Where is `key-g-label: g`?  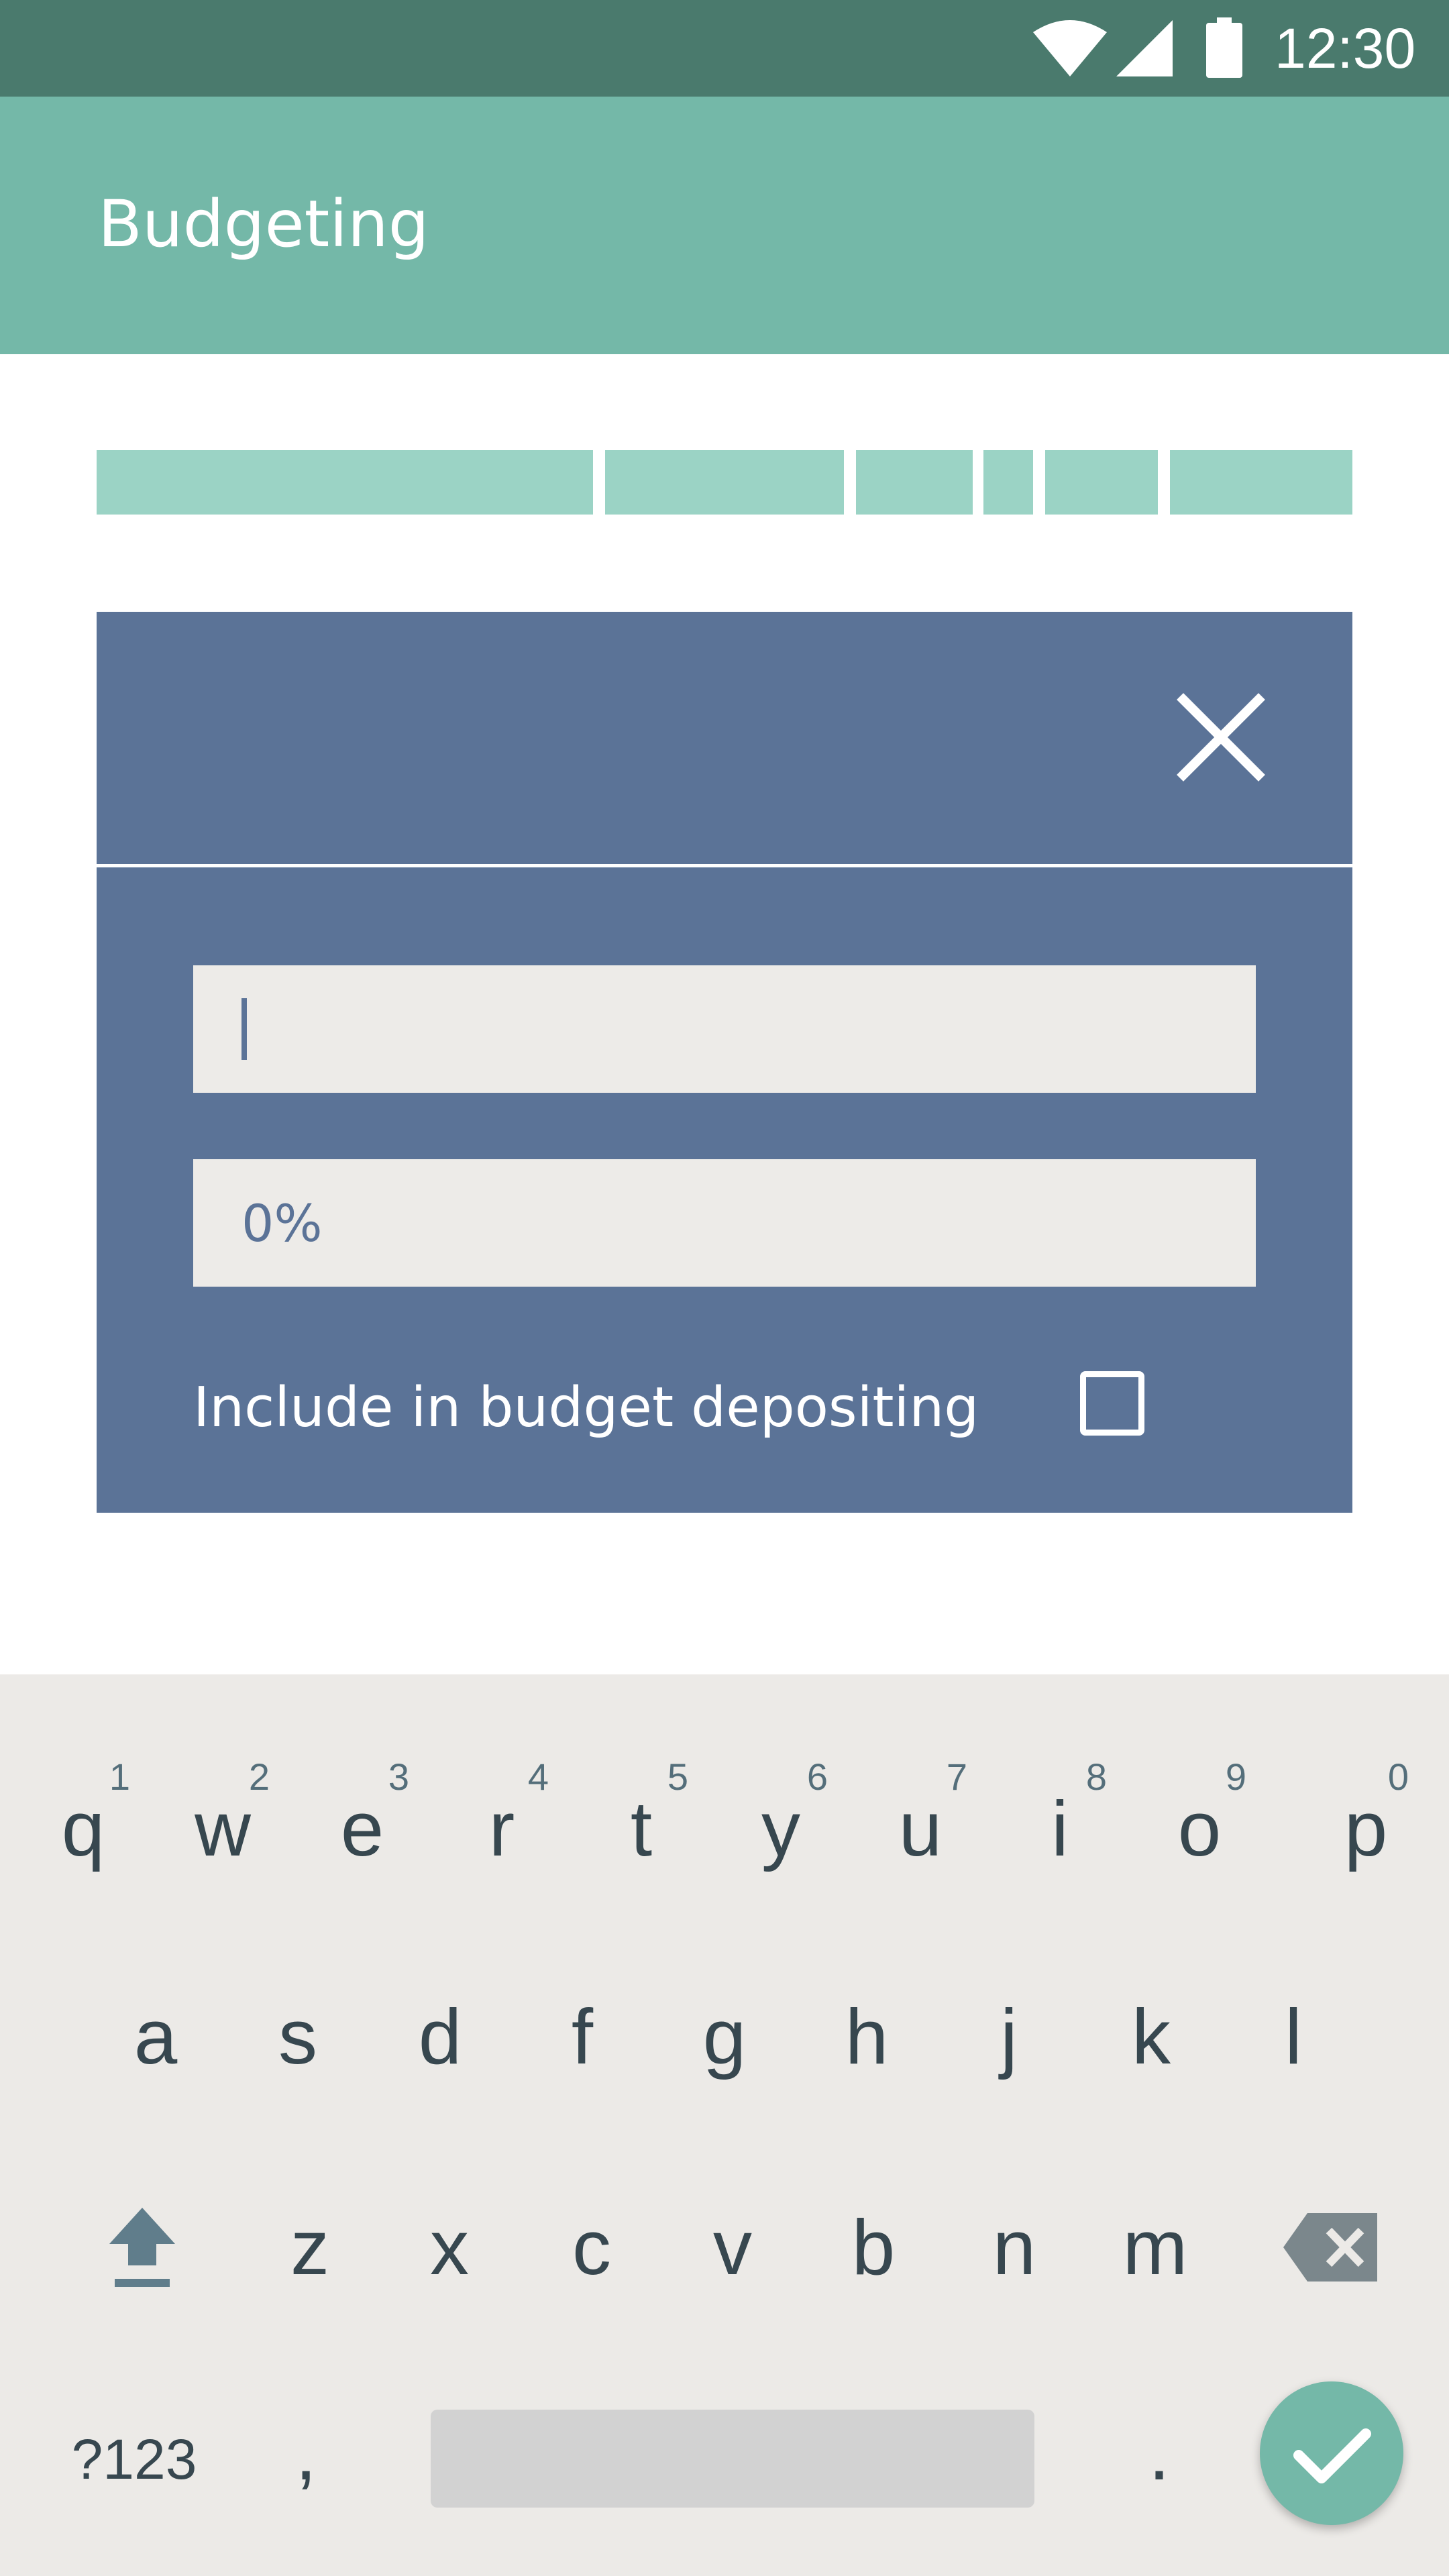
key-g-label: g is located at coordinates (724, 2036).